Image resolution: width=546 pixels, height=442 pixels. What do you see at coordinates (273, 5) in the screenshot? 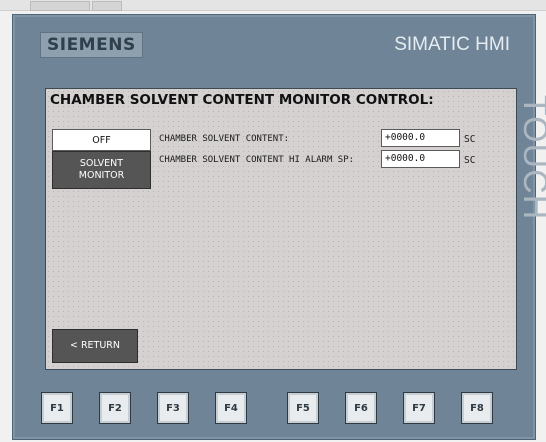
I see `window-top-strip` at bounding box center [273, 5].